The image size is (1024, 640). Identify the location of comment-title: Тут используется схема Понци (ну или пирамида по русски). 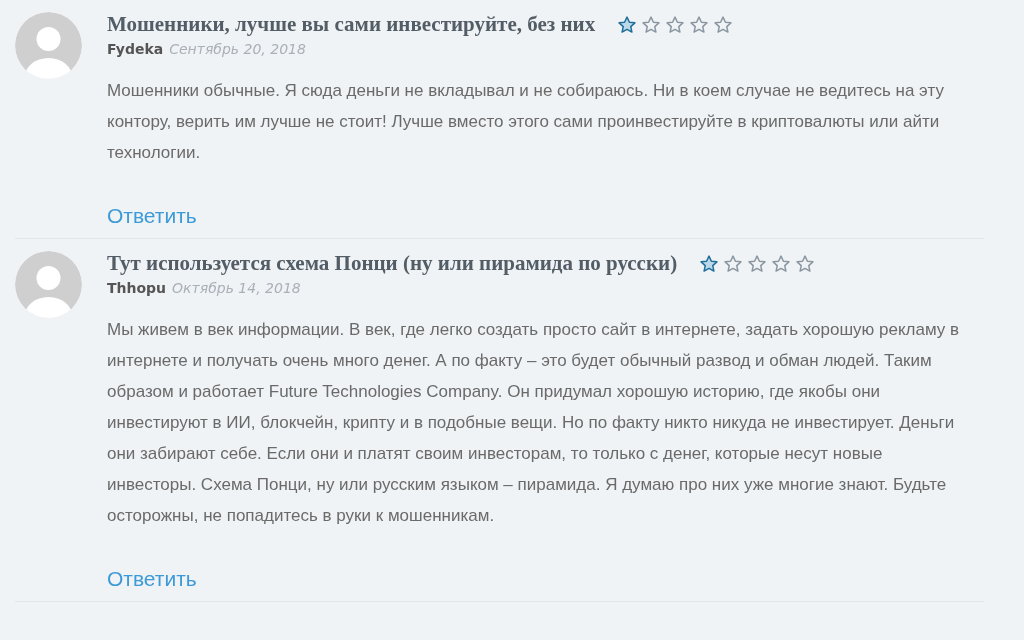
(392, 263).